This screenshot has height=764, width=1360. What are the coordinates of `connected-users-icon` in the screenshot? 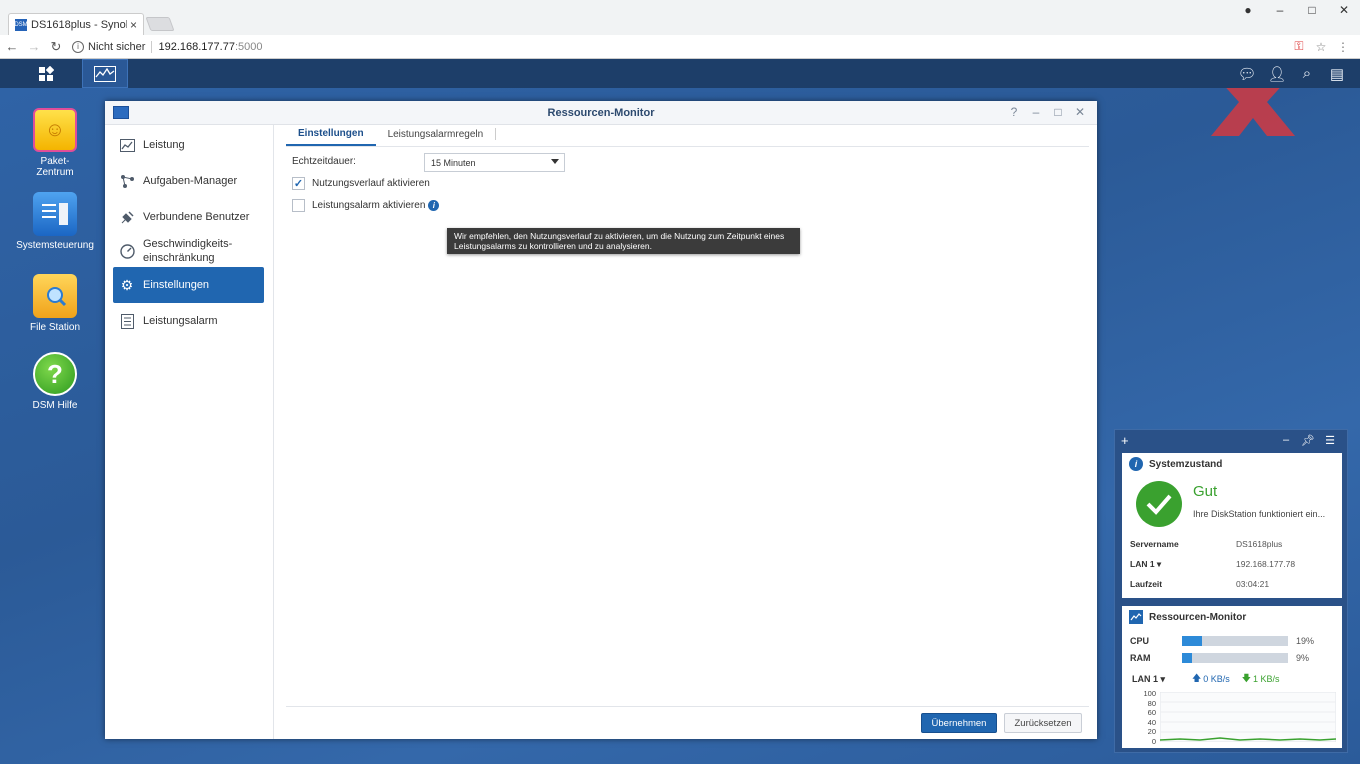 It's located at (127, 217).